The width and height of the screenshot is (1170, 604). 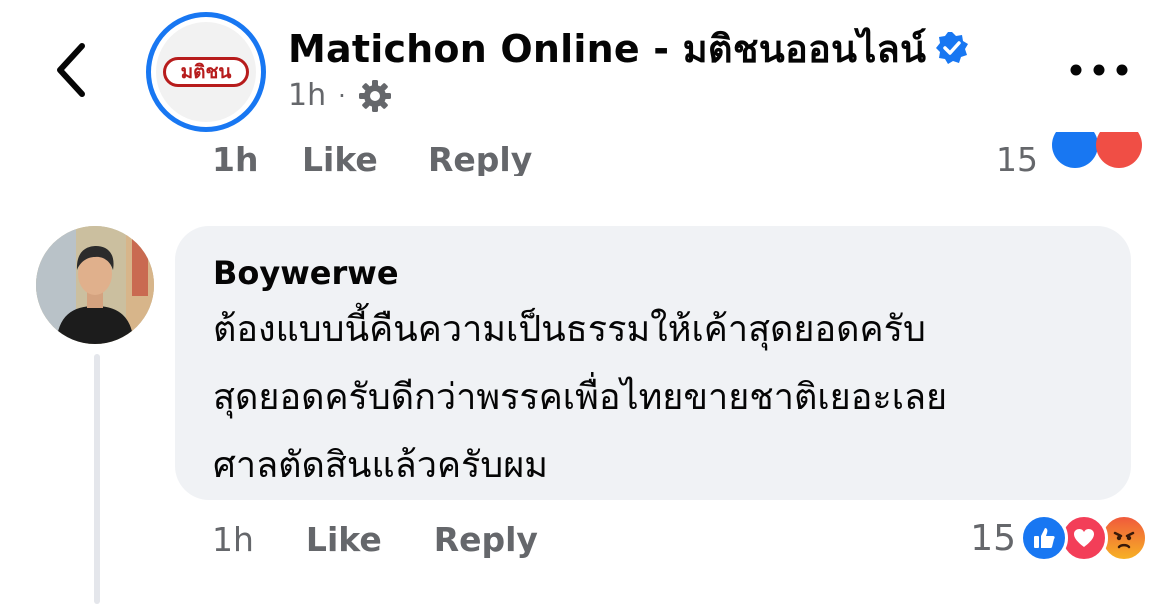 I want to click on reaction-summary: 15, so click(x=1059, y=538).